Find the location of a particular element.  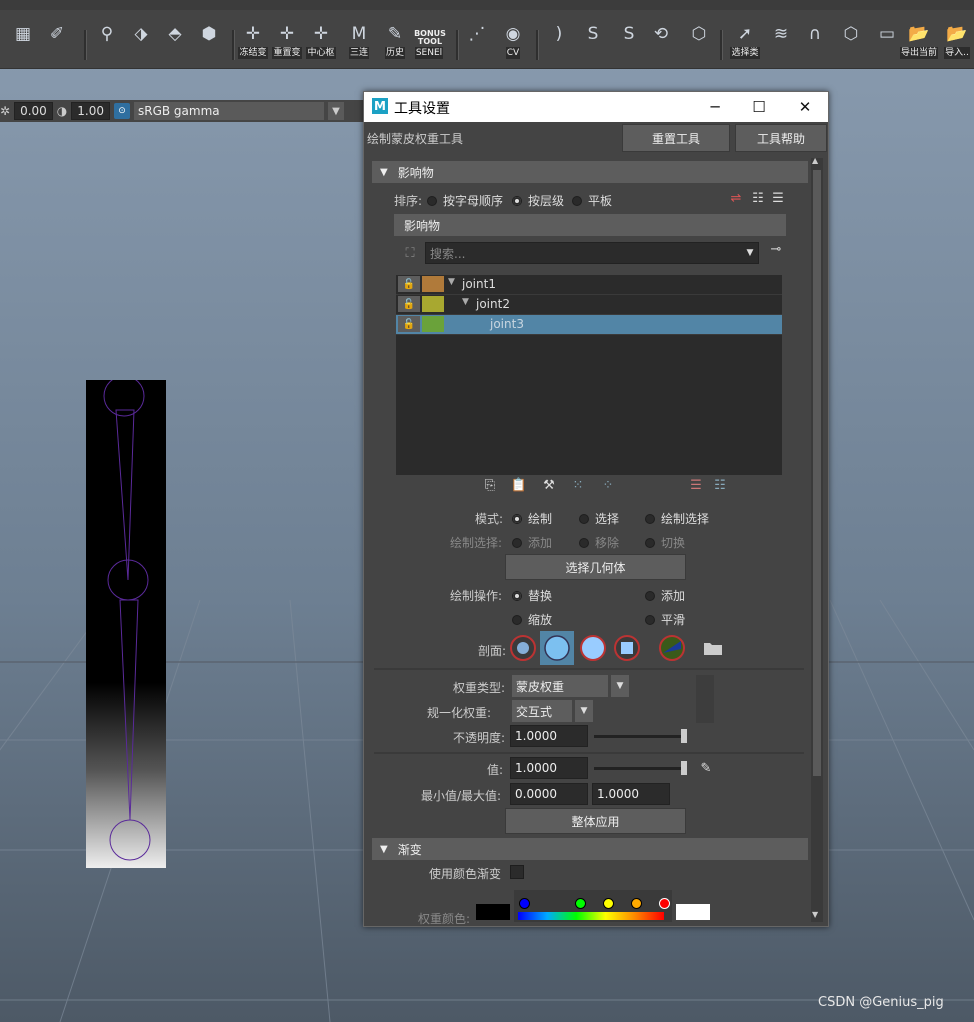

shelf-button-curve-c: S is located at coordinates (629, 43).